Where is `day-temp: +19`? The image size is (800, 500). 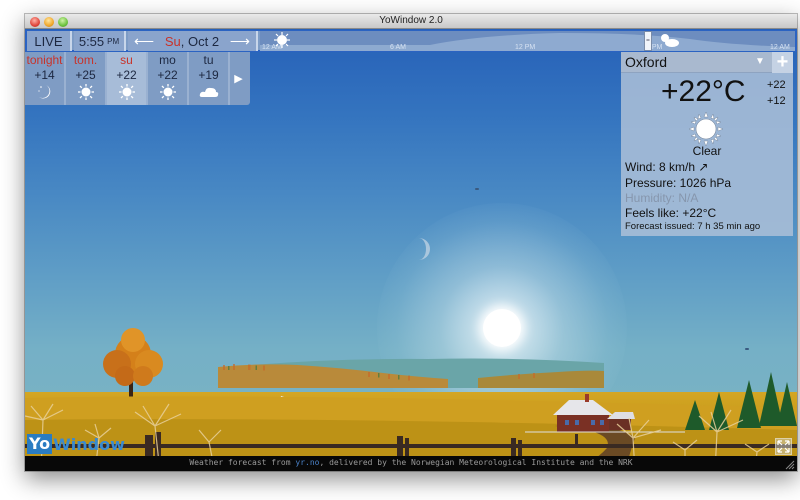 day-temp: +19 is located at coordinates (208, 75).